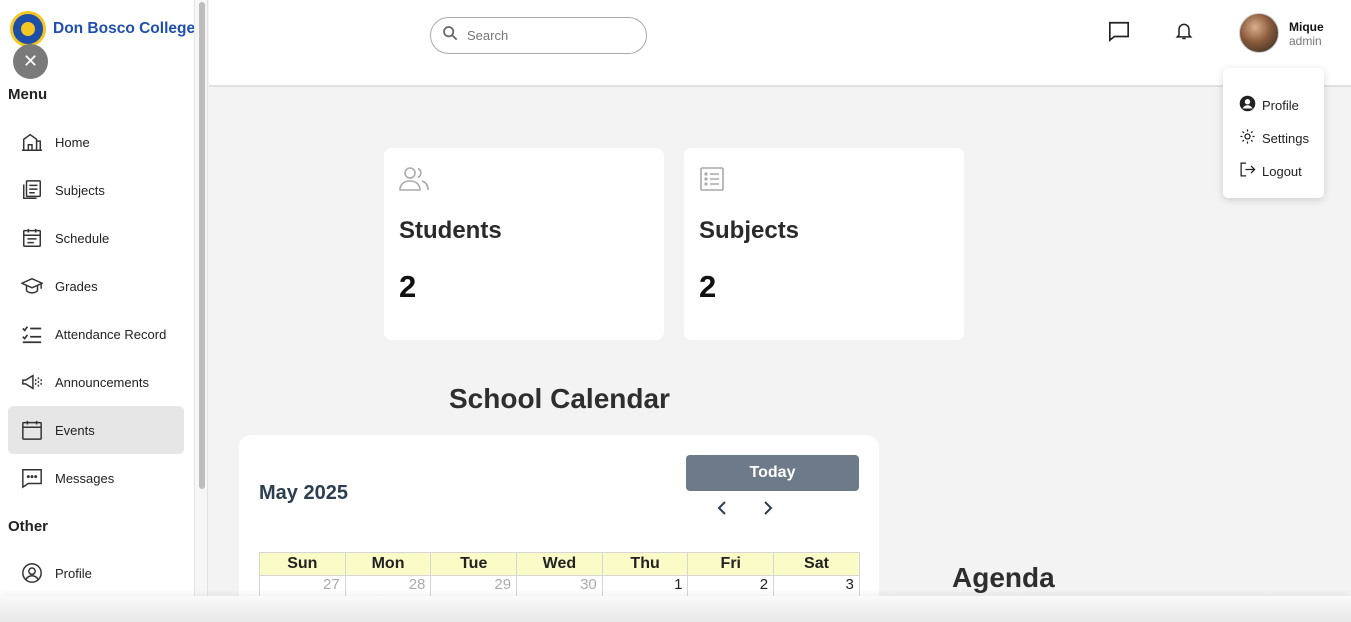 The image size is (1351, 622). I want to click on sidebar-item-label: Attendance Record, so click(111, 334).